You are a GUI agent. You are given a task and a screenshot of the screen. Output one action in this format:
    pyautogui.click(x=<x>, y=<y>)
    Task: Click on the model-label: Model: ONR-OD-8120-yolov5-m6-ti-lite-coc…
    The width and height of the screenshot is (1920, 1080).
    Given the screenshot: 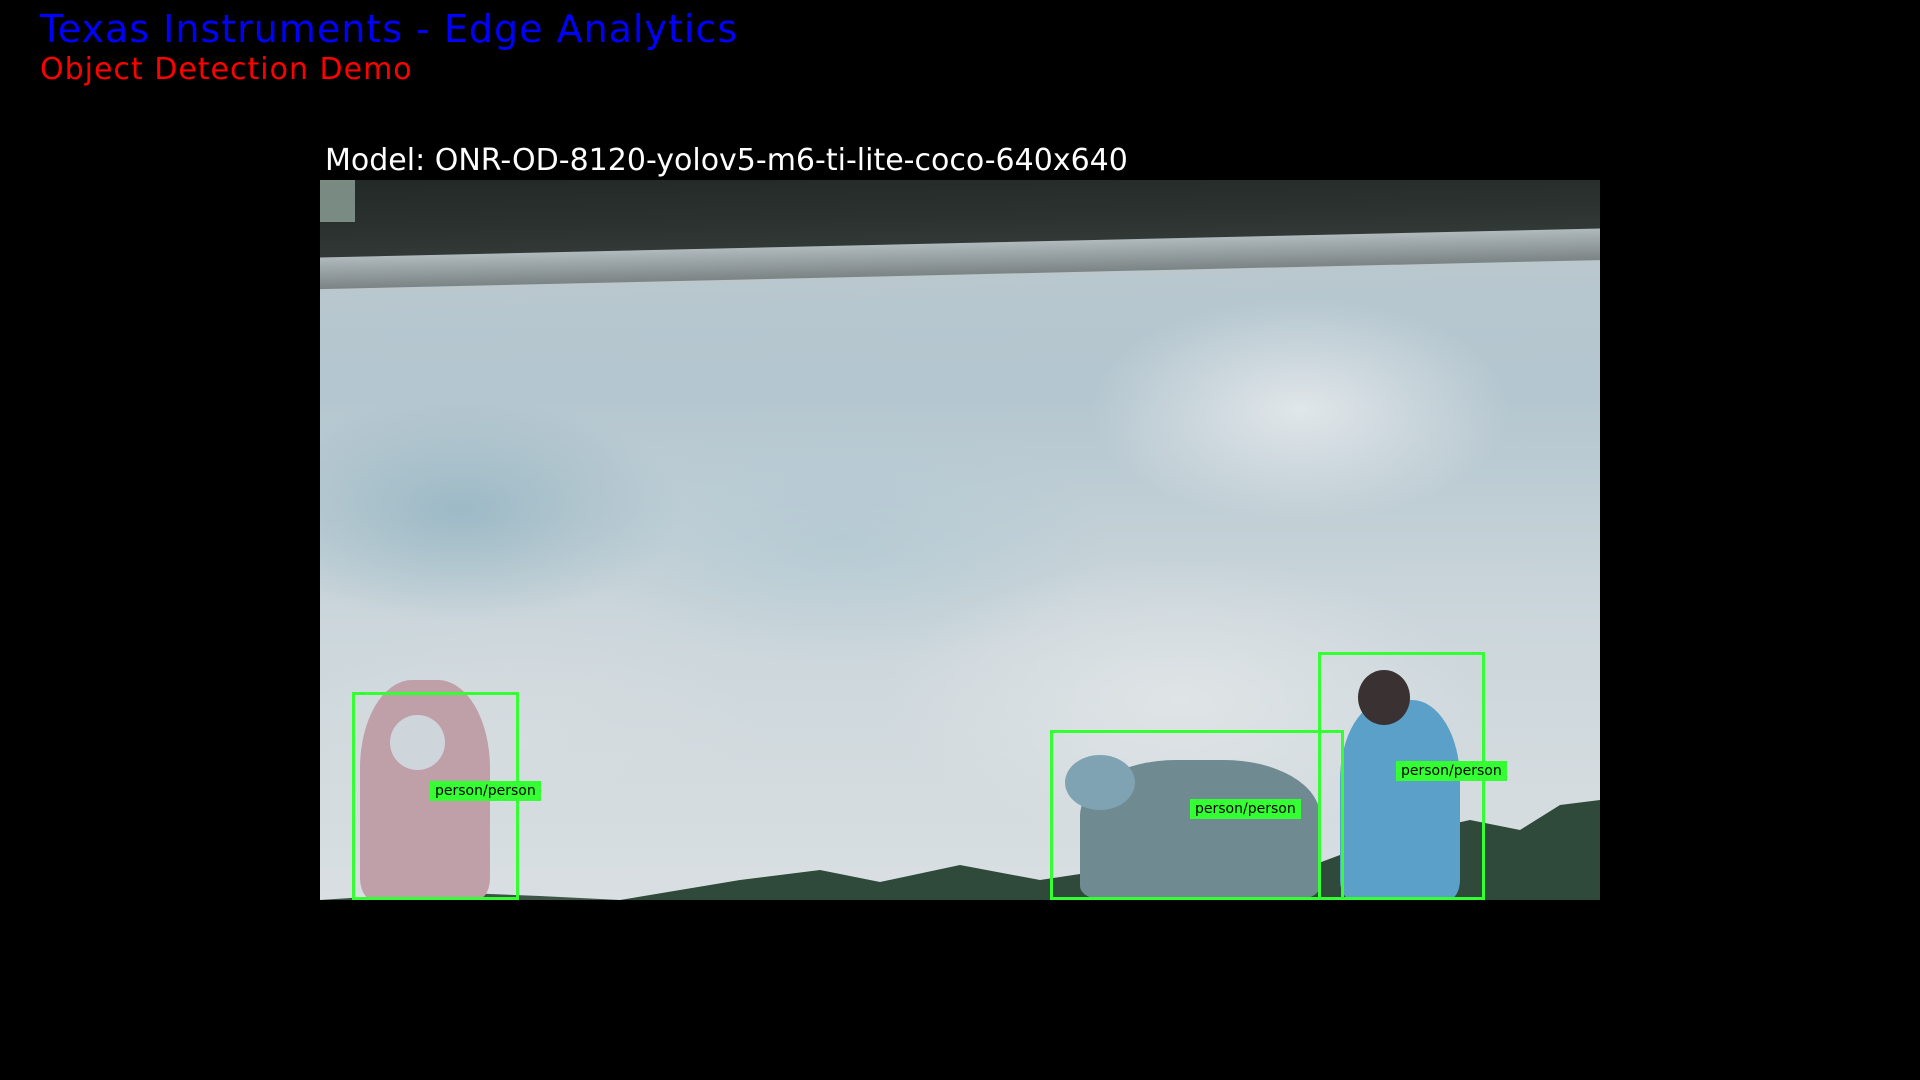 What is the action you would take?
    pyautogui.click(x=726, y=160)
    